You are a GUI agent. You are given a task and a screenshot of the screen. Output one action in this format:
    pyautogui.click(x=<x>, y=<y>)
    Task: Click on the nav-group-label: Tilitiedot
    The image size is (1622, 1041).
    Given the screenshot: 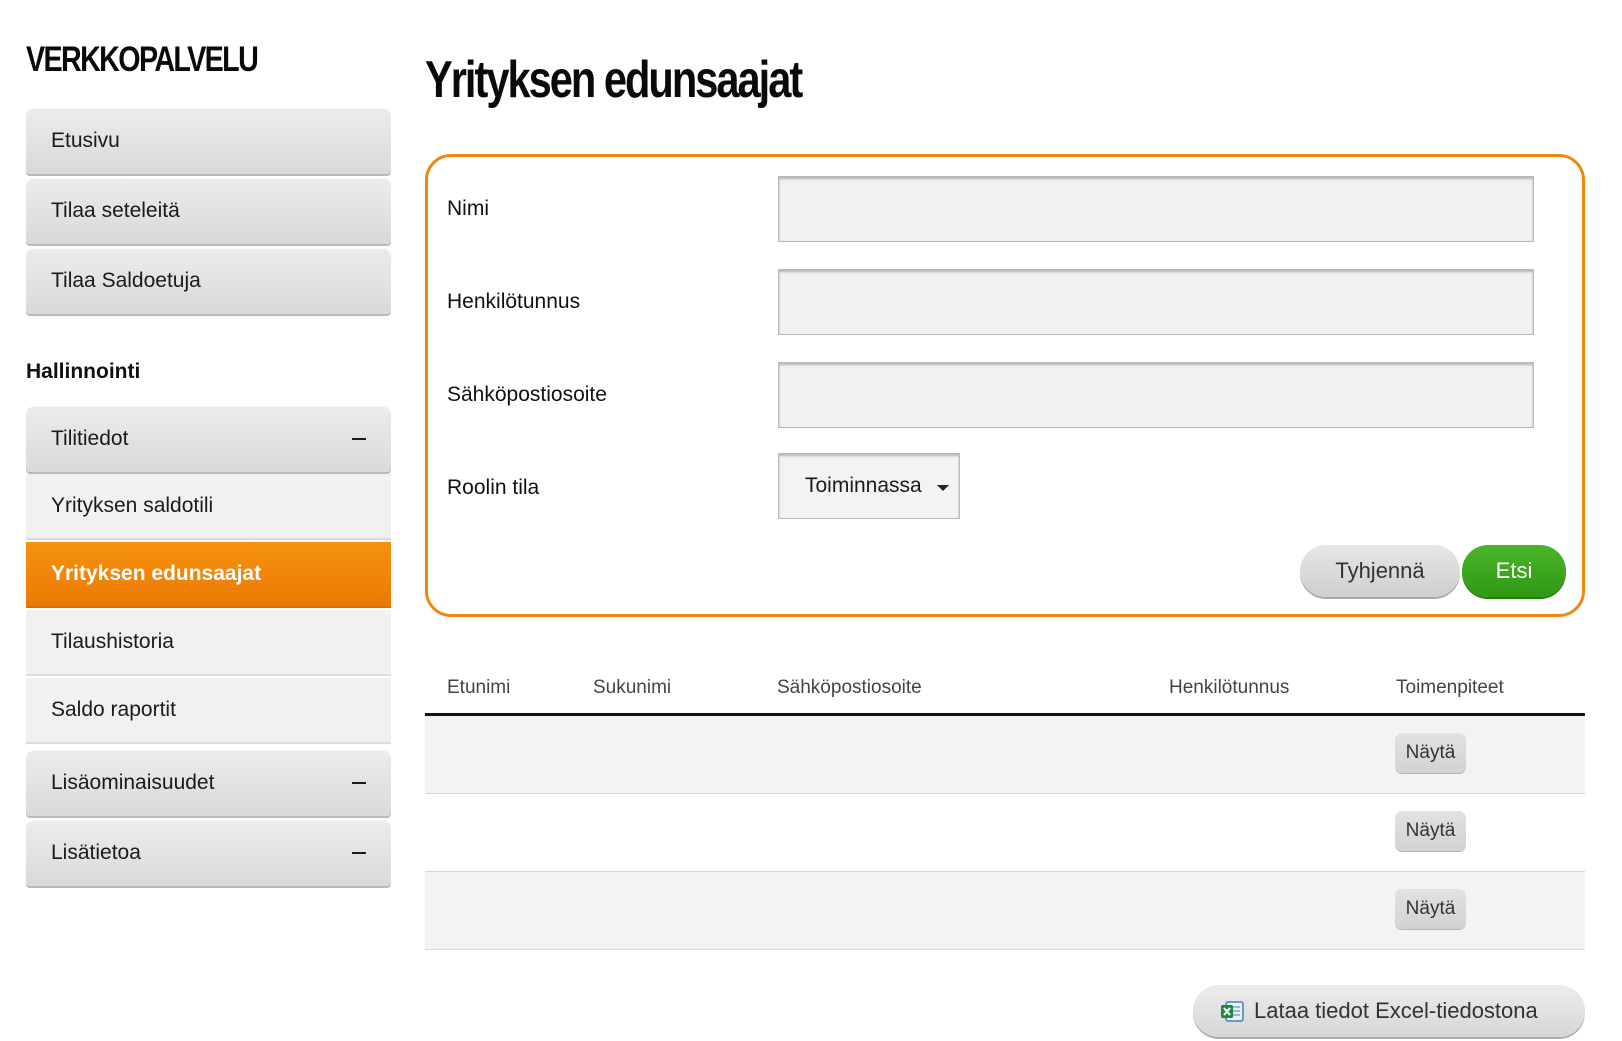 What is the action you would take?
    pyautogui.click(x=90, y=438)
    